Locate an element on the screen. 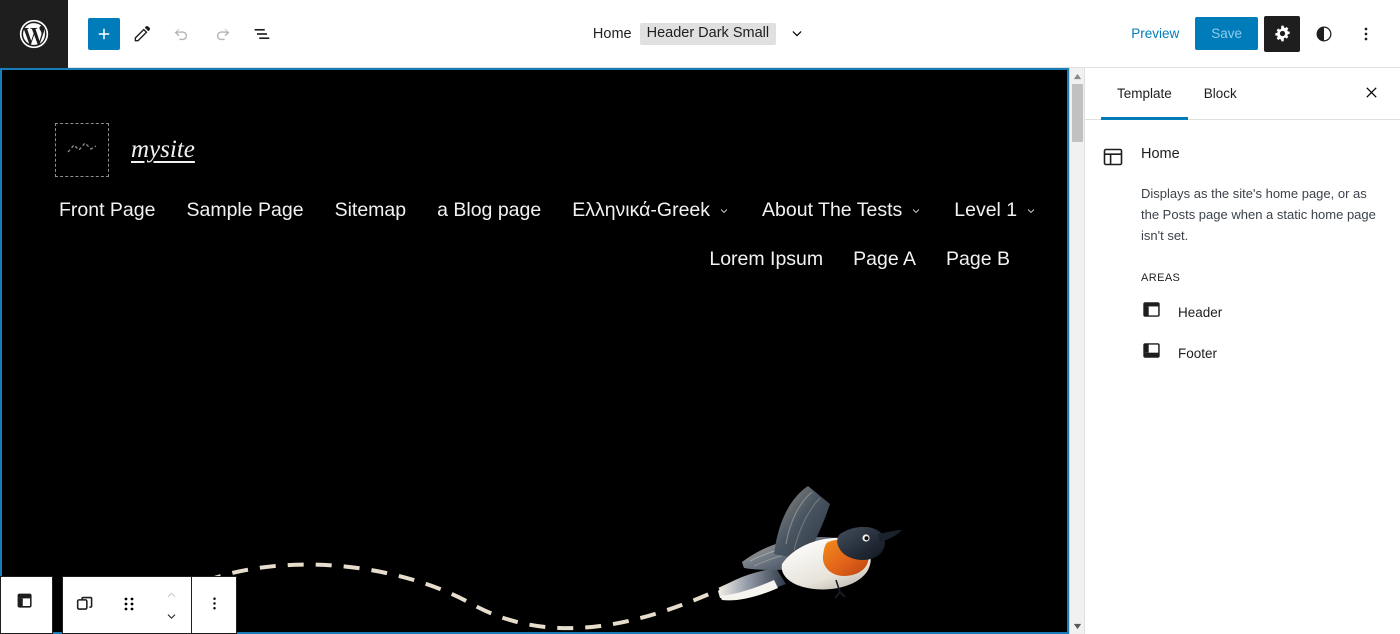 This screenshot has height=634, width=1400. more-options-button is located at coordinates (1366, 34).